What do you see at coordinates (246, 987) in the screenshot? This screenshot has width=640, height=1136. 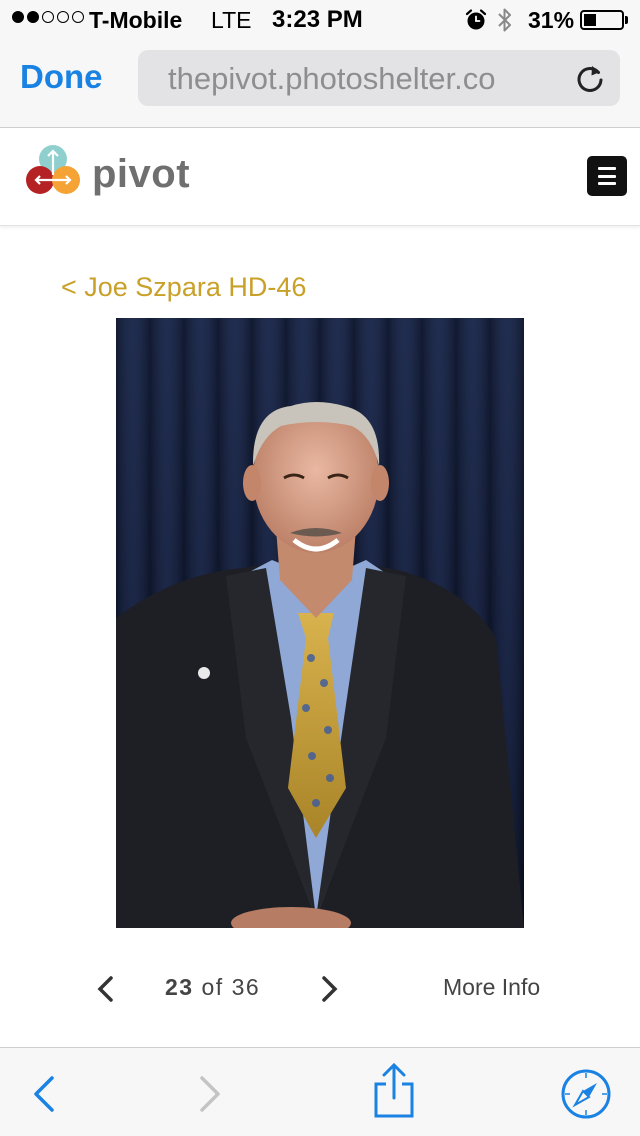 I see `total-photo-count: 36` at bounding box center [246, 987].